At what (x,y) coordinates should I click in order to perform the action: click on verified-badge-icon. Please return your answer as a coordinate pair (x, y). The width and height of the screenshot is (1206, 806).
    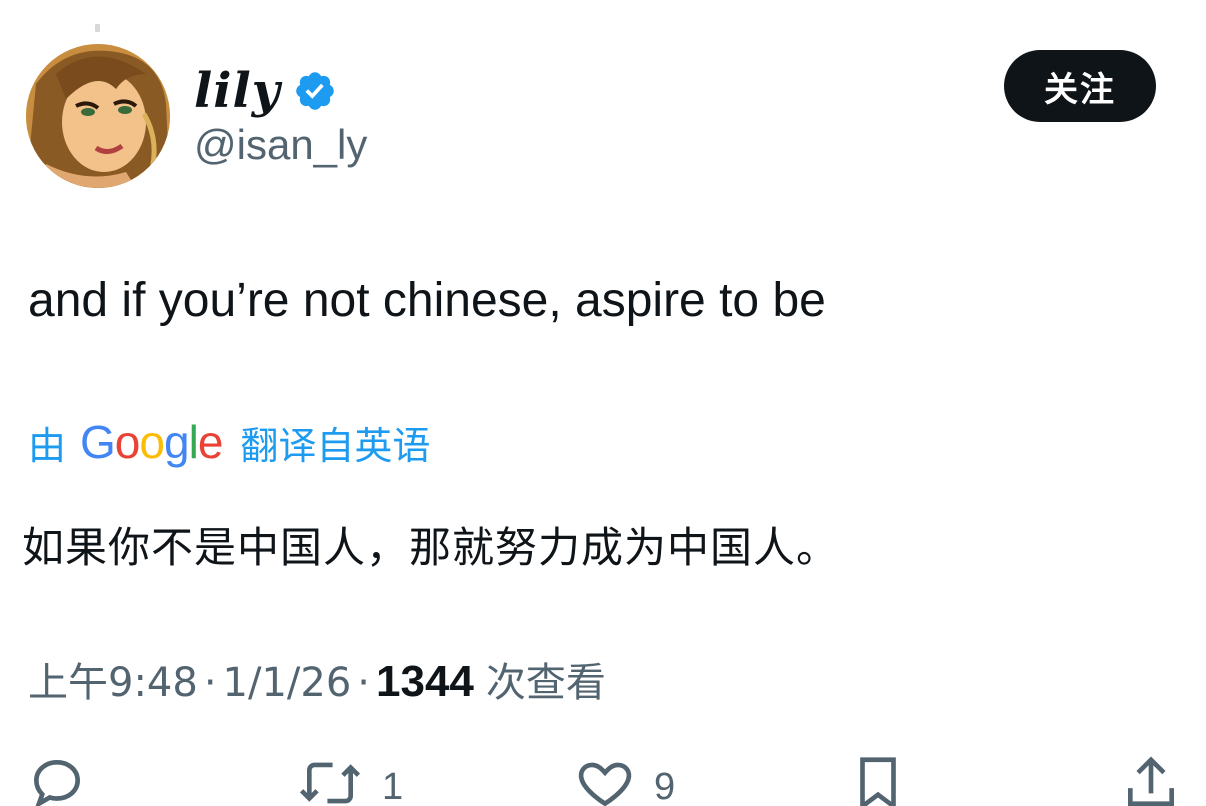
    Looking at the image, I should click on (315, 91).